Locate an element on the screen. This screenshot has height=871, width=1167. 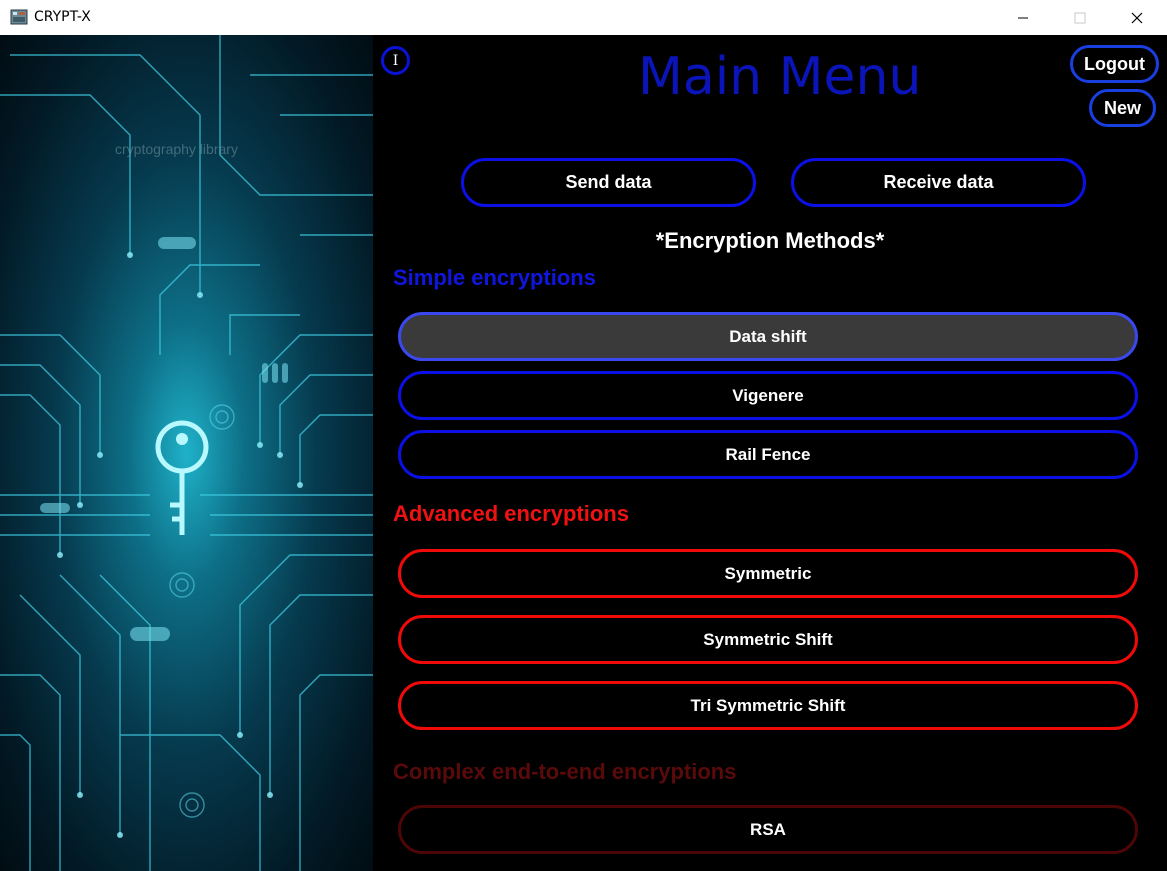
advanced-encryptions-label: Advanced encryptions is located at coordinates (511, 513).